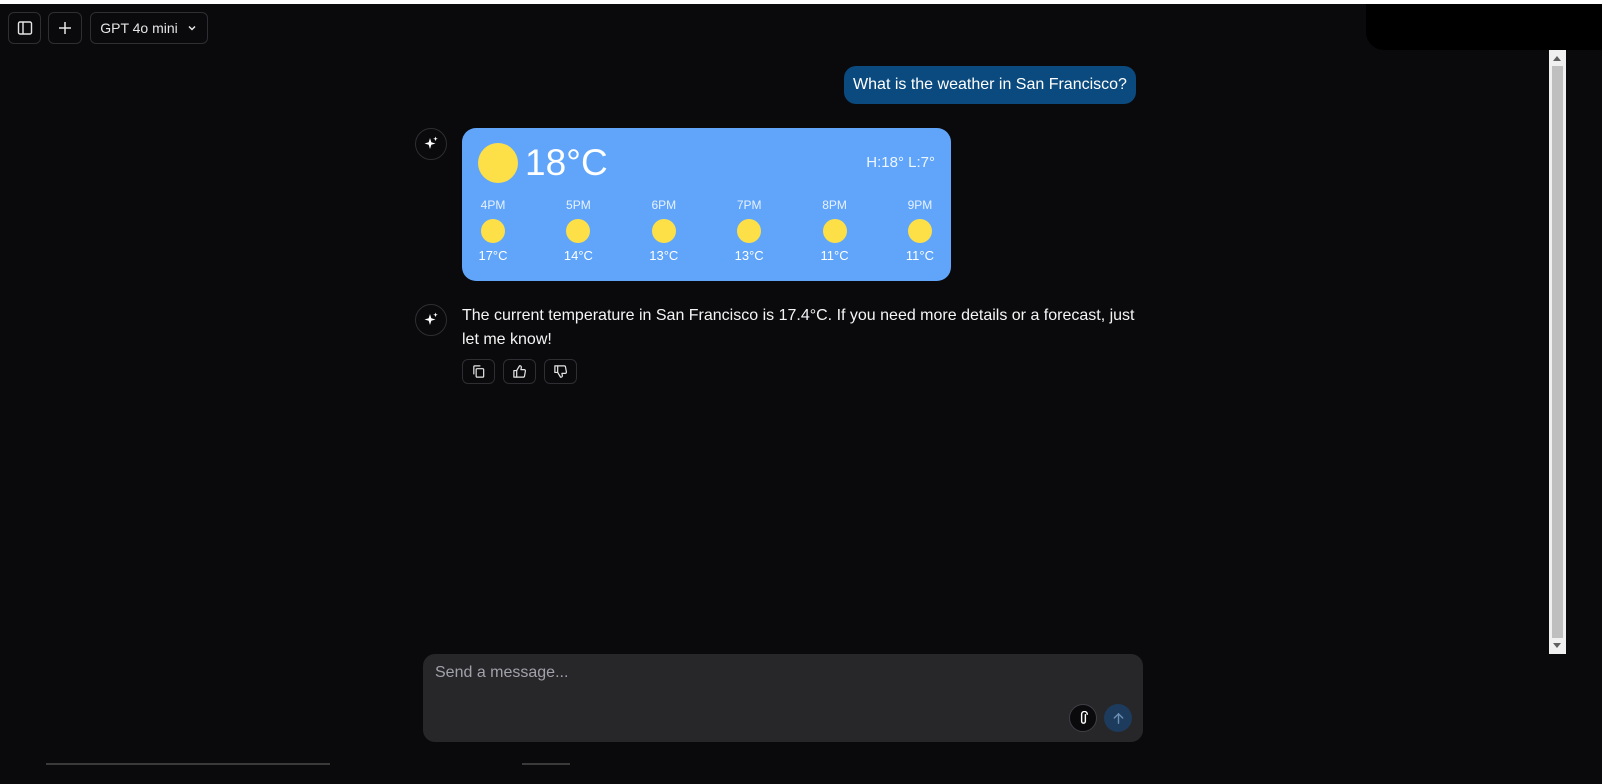 This screenshot has width=1602, height=784. I want to click on copy-icon, so click(479, 371).